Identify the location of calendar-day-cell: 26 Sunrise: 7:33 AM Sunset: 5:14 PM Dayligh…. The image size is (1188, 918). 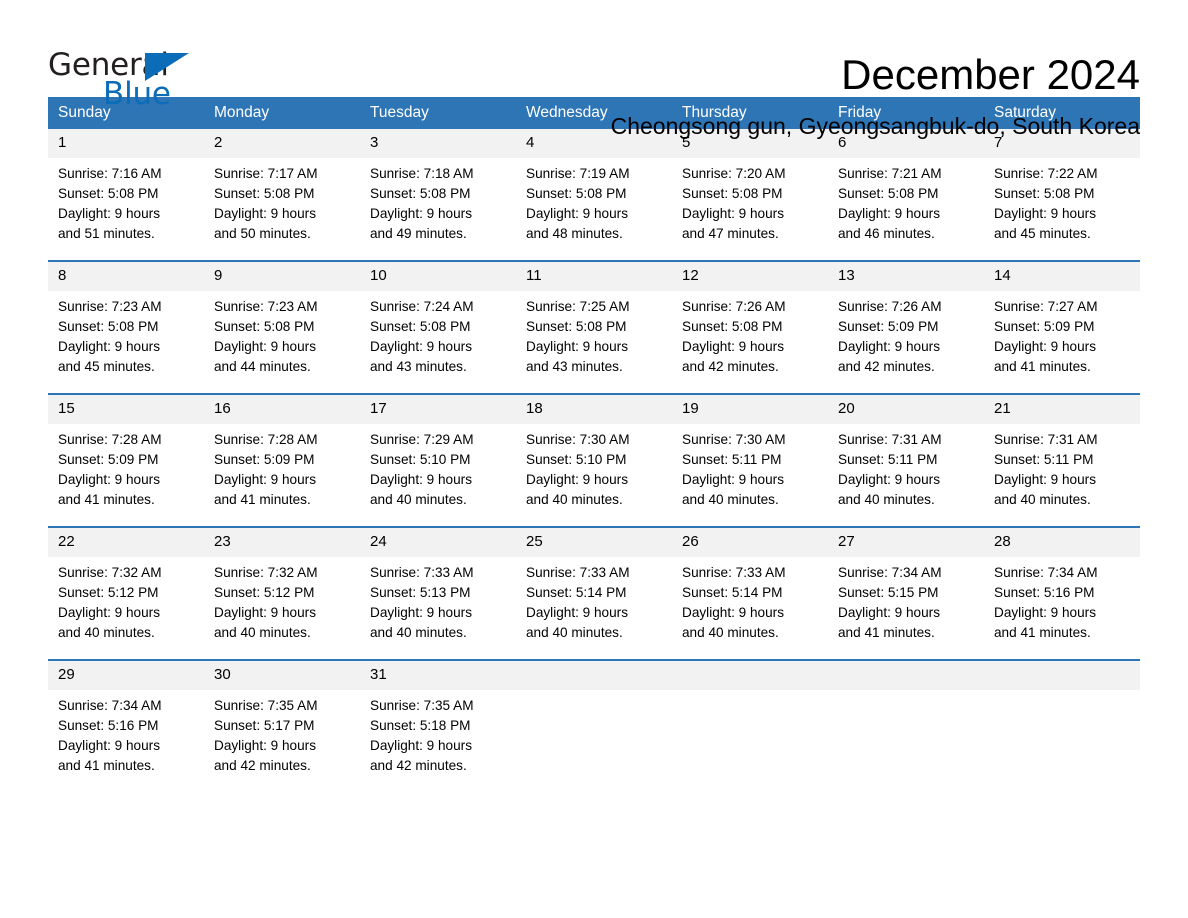
(750, 584).